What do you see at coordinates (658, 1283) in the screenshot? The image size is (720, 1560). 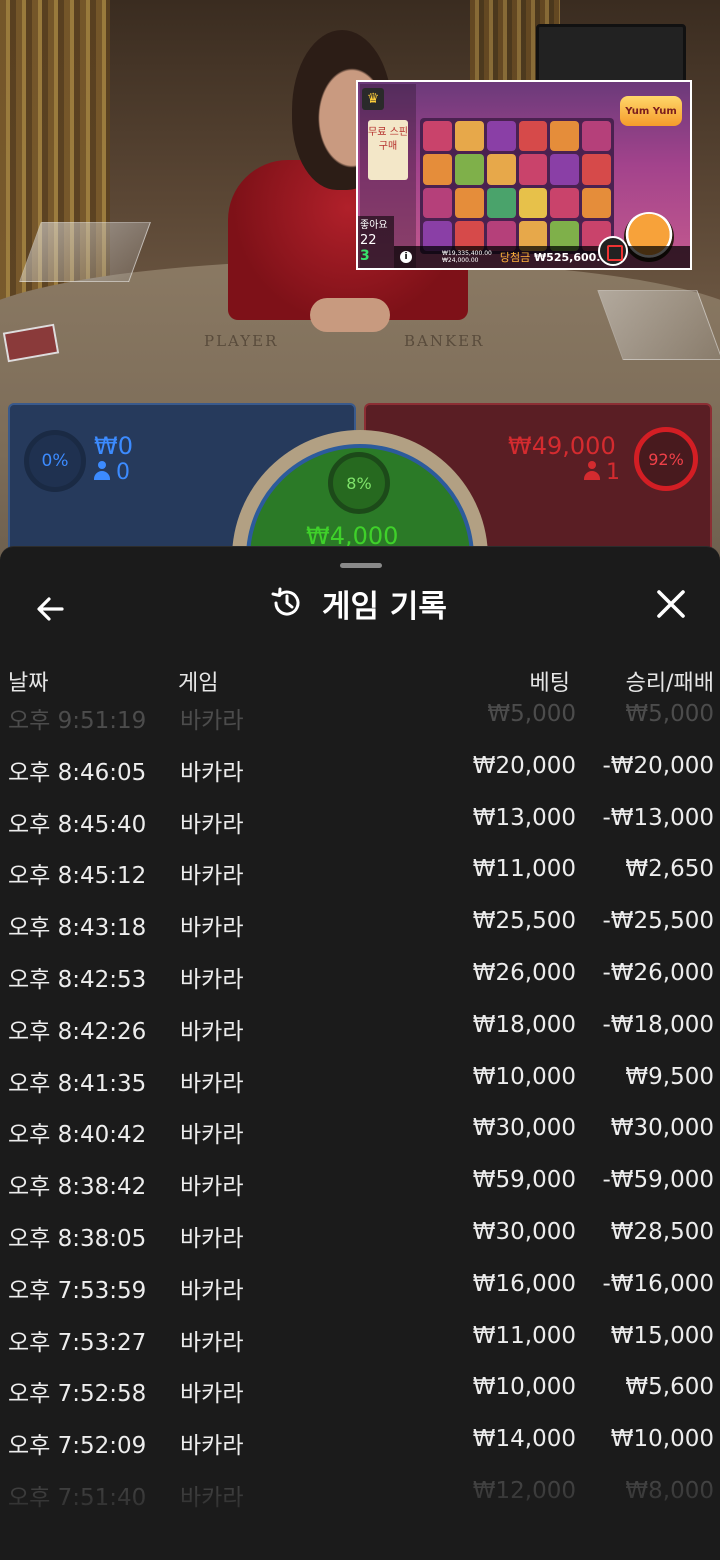 I see `history-winloss: -₩16,000` at bounding box center [658, 1283].